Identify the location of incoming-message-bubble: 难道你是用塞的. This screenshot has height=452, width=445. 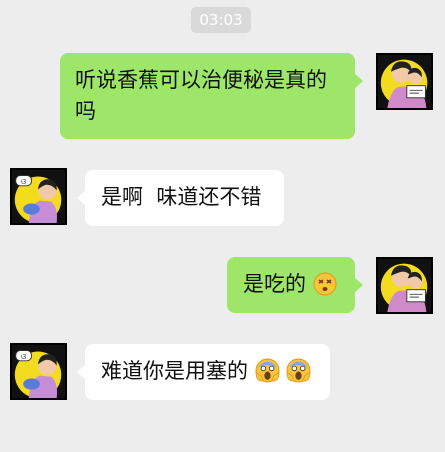
(203, 372).